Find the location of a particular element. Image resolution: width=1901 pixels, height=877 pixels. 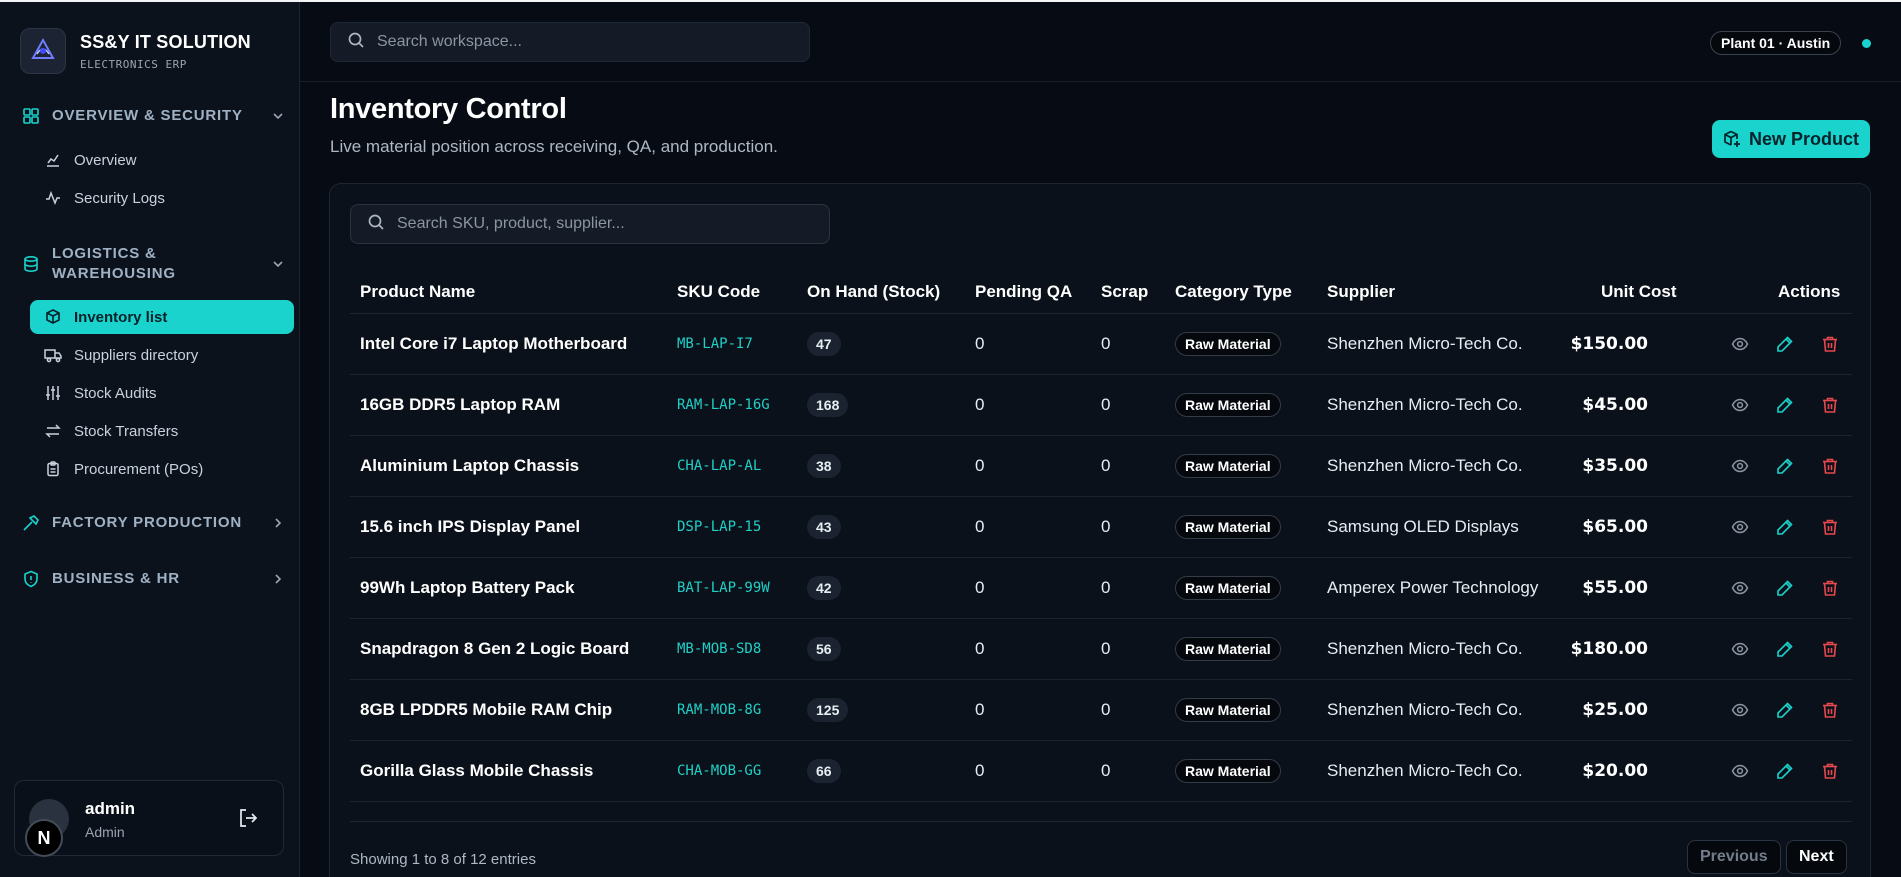

logout-icon is located at coordinates (249, 819).